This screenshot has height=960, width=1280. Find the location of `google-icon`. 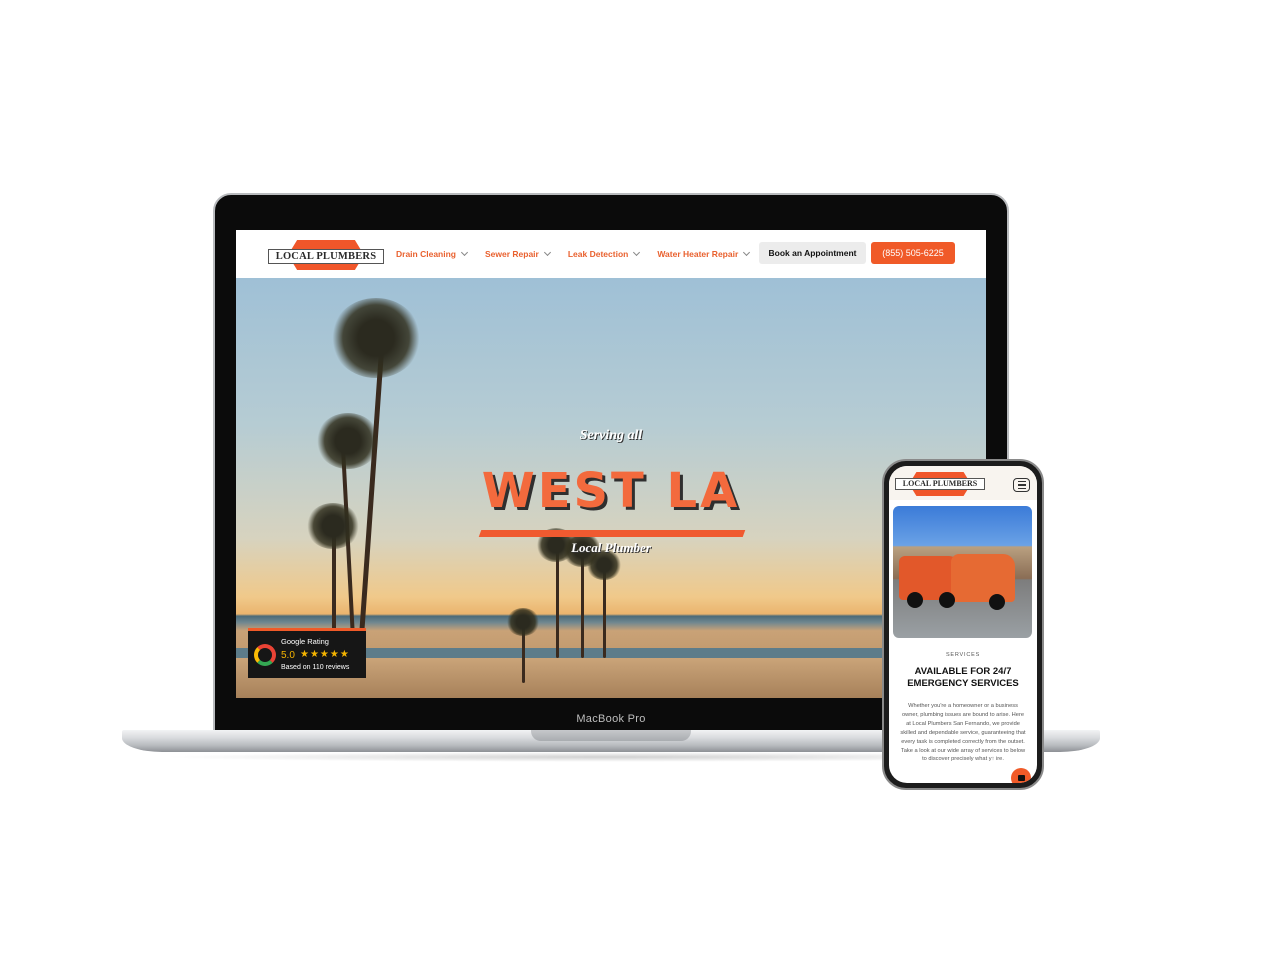

google-icon is located at coordinates (265, 655).